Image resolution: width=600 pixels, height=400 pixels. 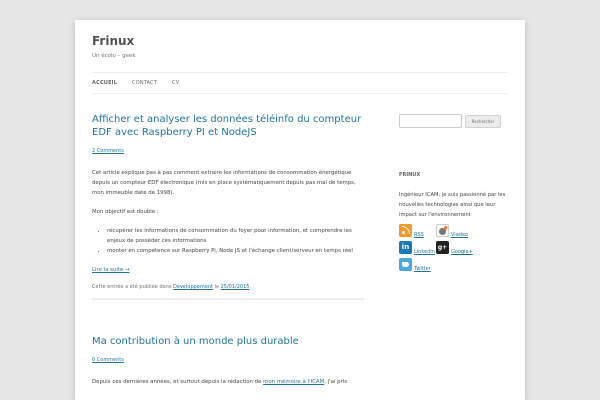 What do you see at coordinates (410, 175) in the screenshot?
I see `widget-title: FRINUX` at bounding box center [410, 175].